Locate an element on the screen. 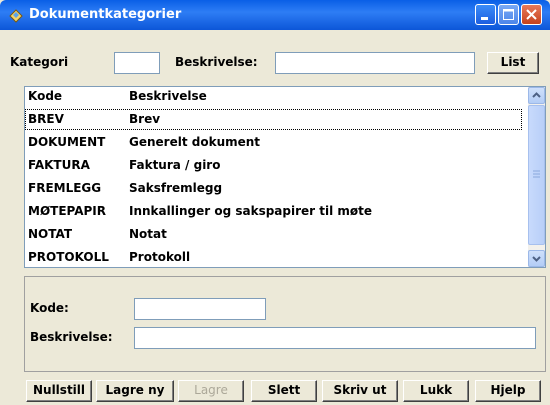  maximize-icon is located at coordinates (508, 14).